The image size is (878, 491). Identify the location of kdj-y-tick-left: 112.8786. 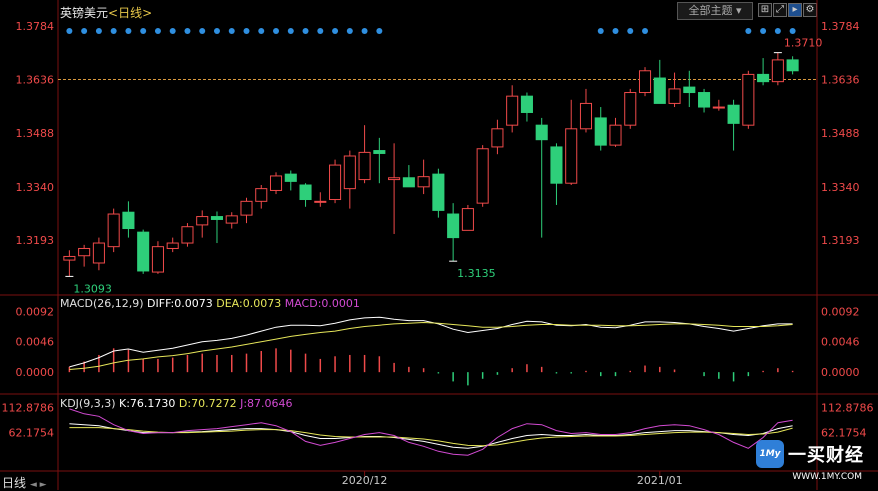
(28, 408).